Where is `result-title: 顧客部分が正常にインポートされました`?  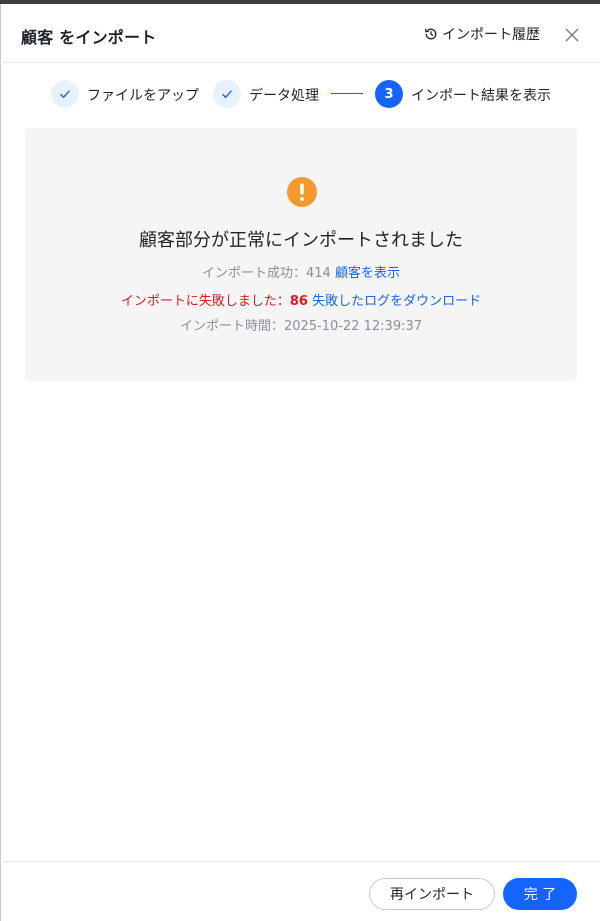 result-title: 顧客部分が正常にインポートされました is located at coordinates (301, 240).